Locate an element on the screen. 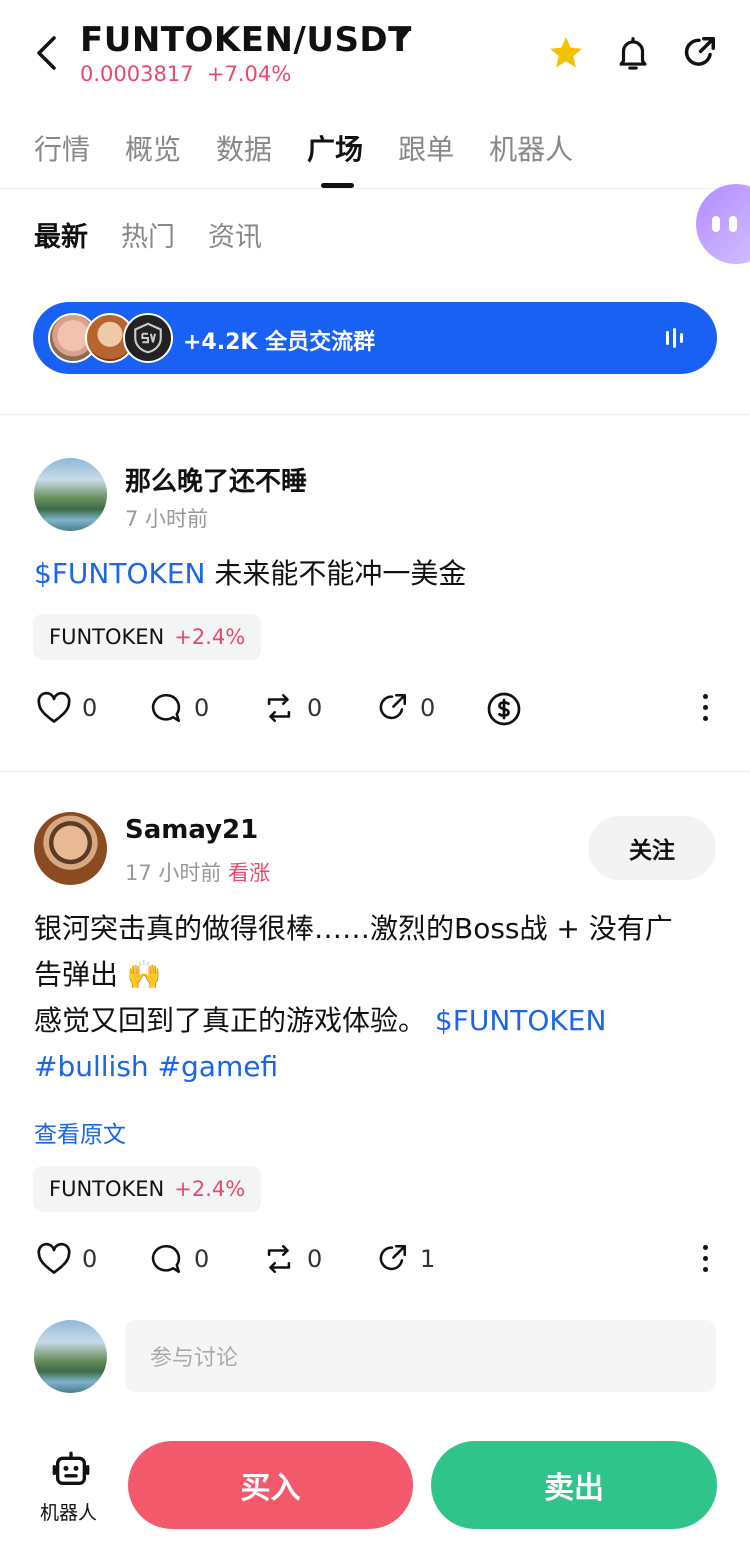 This screenshot has width=750, height=1563. post-line: 告弹出 🙌 is located at coordinates (98, 974).